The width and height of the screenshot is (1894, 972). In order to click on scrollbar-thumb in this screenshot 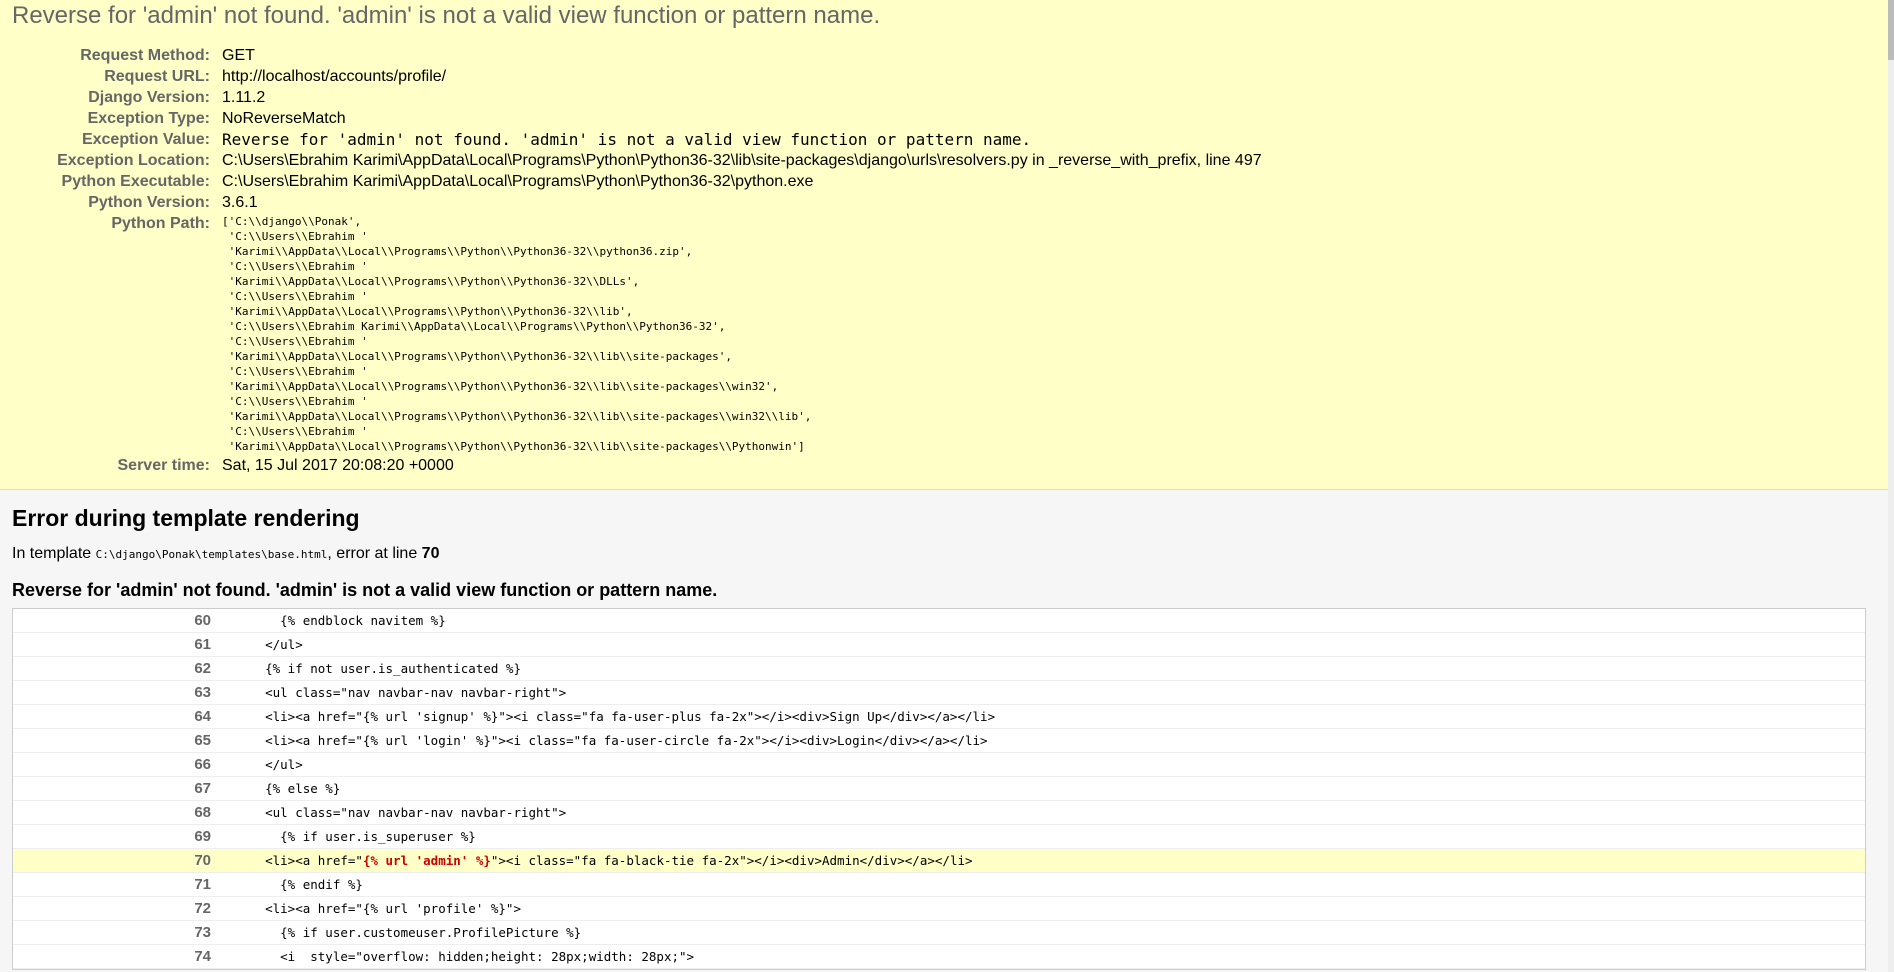, I will do `click(1891, 30)`.